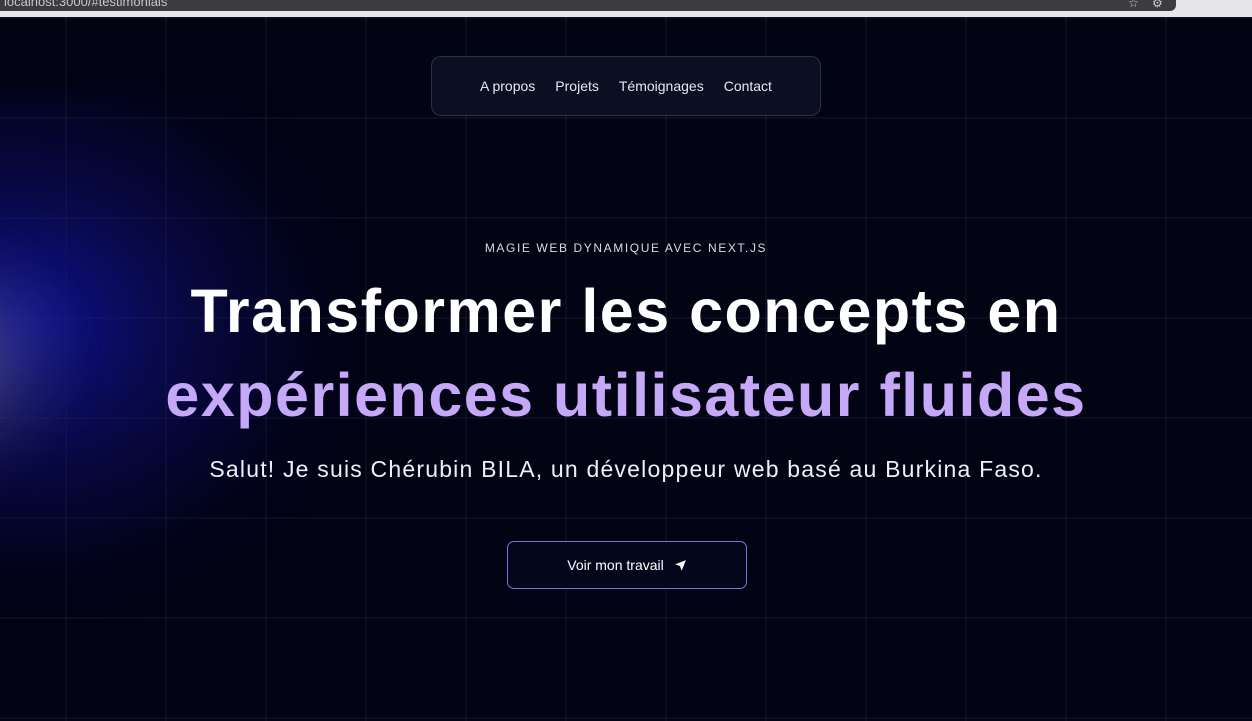  Describe the element at coordinates (661, 86) in the screenshot. I see `nav-item-temoignages: Témoignages` at that location.